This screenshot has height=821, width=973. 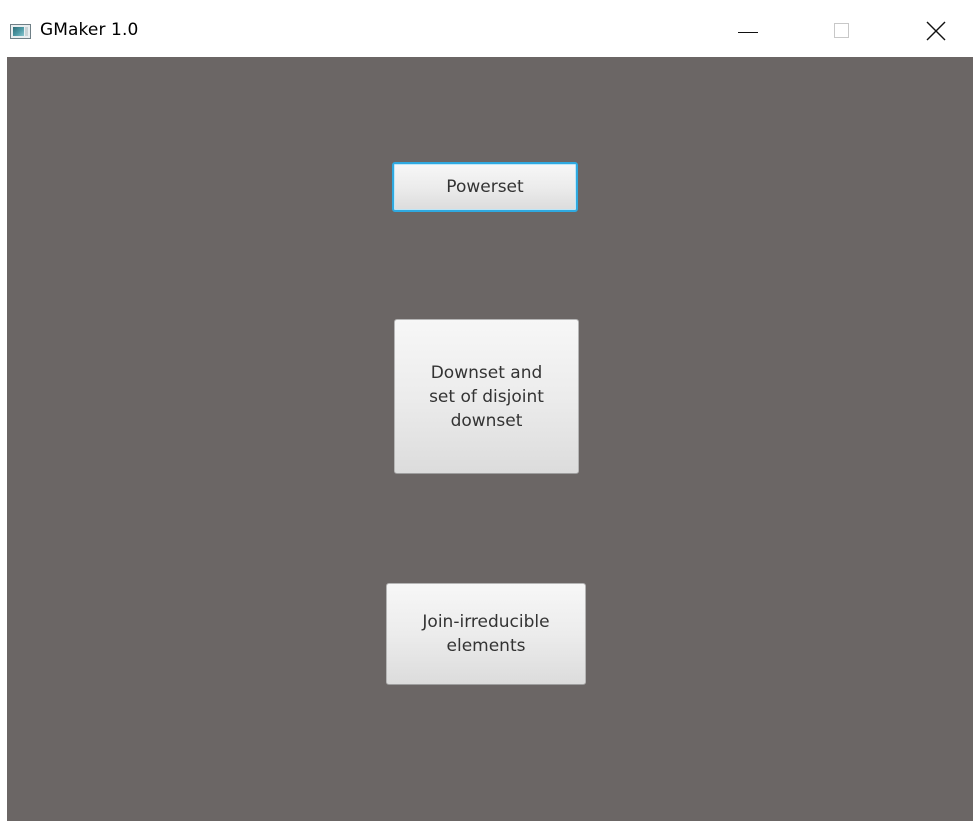 I want to click on join-irreducible-button: Join-irreducible elements, so click(x=486, y=634).